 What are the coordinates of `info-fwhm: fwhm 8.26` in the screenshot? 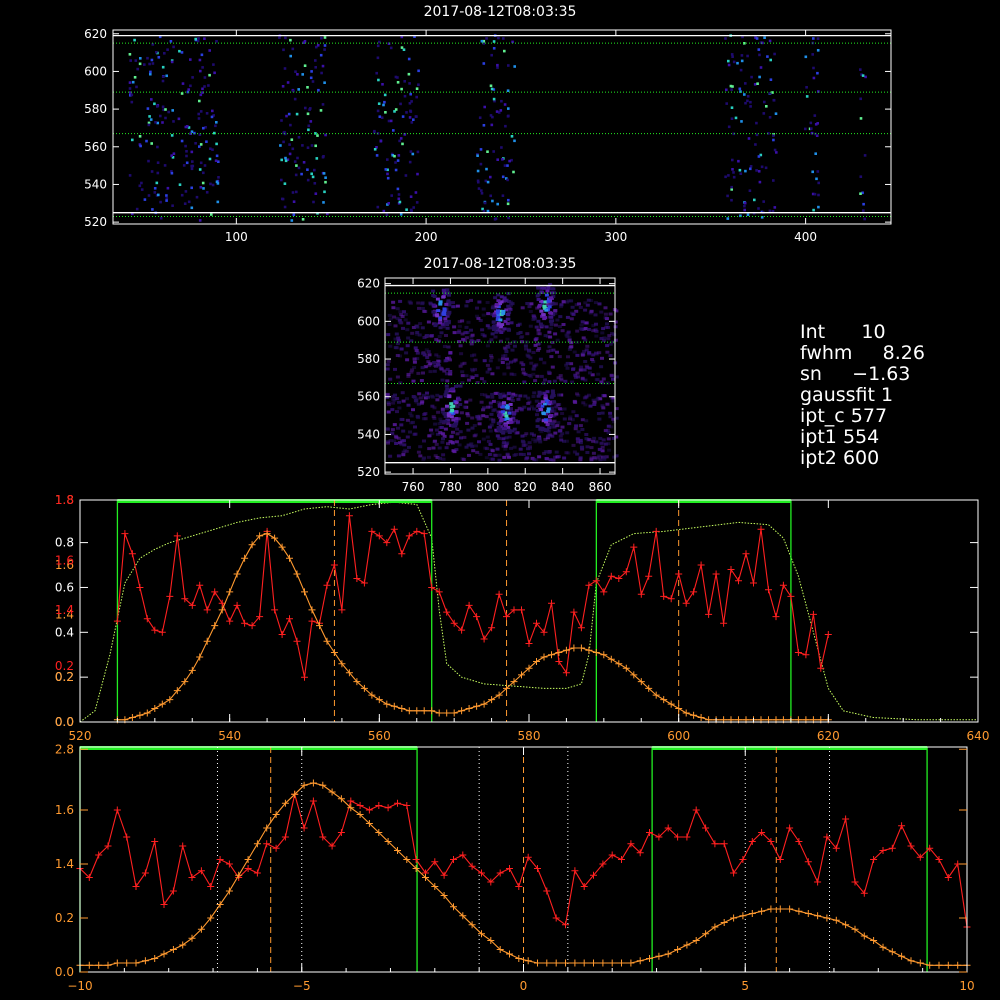 It's located at (862, 353).